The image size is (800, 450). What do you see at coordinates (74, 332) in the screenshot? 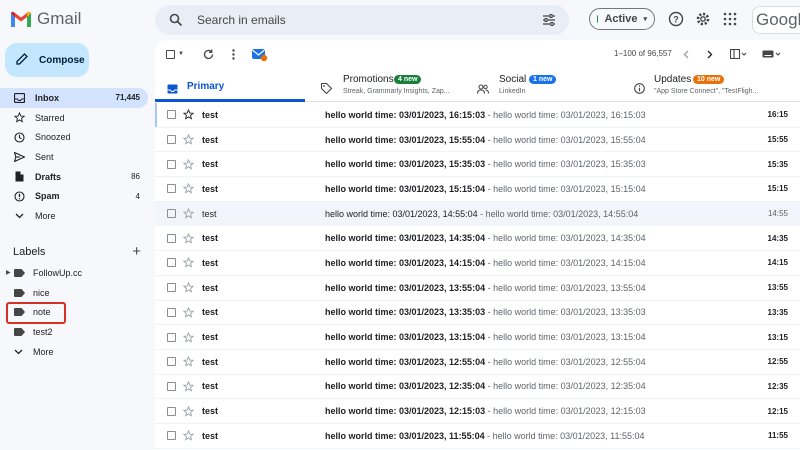
I see `label-item-test2: test2` at bounding box center [74, 332].